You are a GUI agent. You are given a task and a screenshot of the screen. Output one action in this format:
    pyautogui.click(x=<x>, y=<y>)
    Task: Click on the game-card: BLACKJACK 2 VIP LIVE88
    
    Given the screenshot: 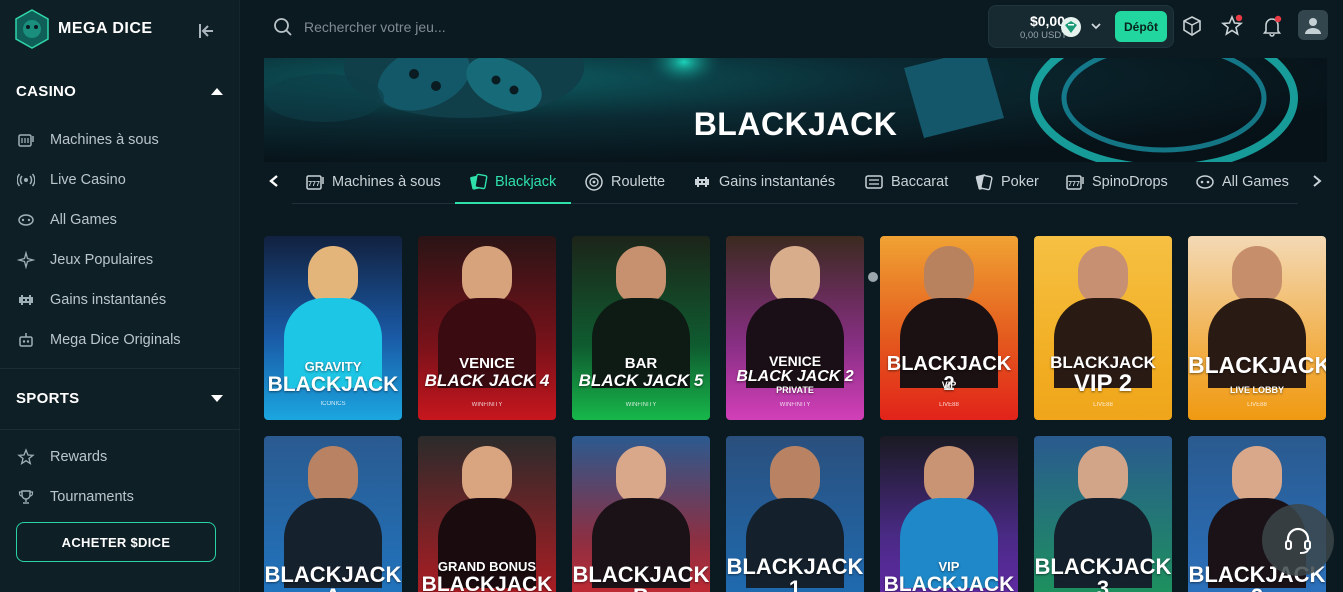 What is the action you would take?
    pyautogui.click(x=949, y=328)
    